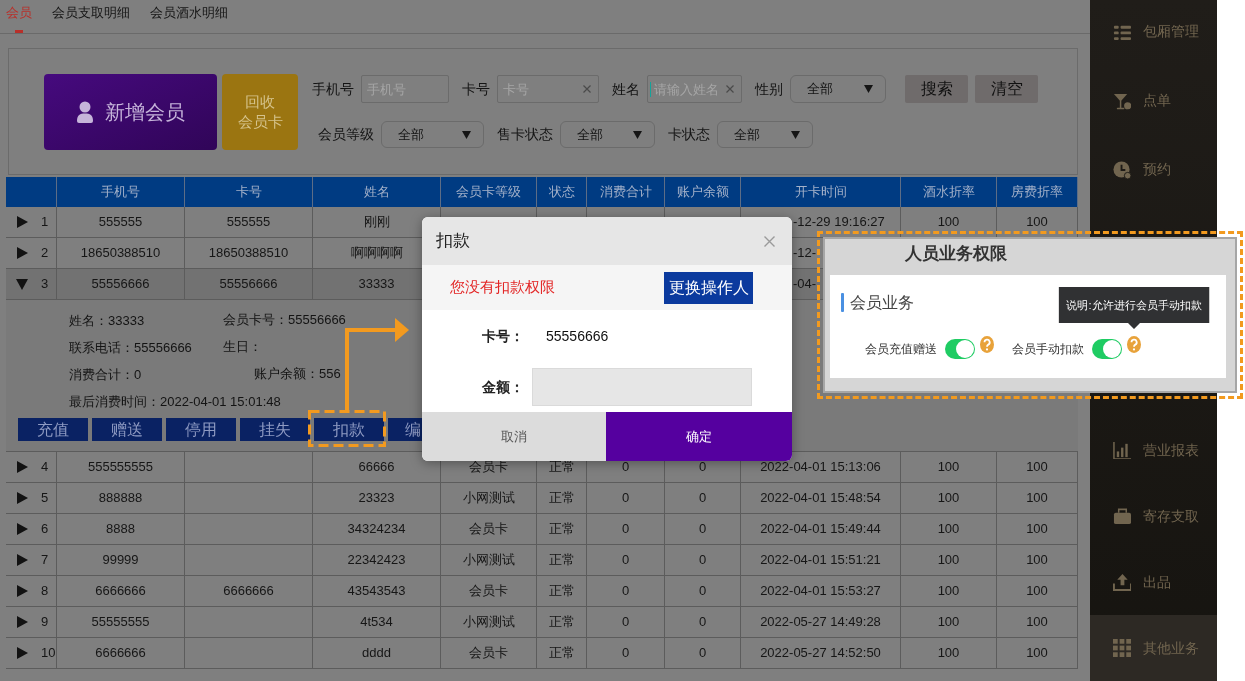  Describe the element at coordinates (45, 622) in the screenshot. I see `row-number: 9` at that location.